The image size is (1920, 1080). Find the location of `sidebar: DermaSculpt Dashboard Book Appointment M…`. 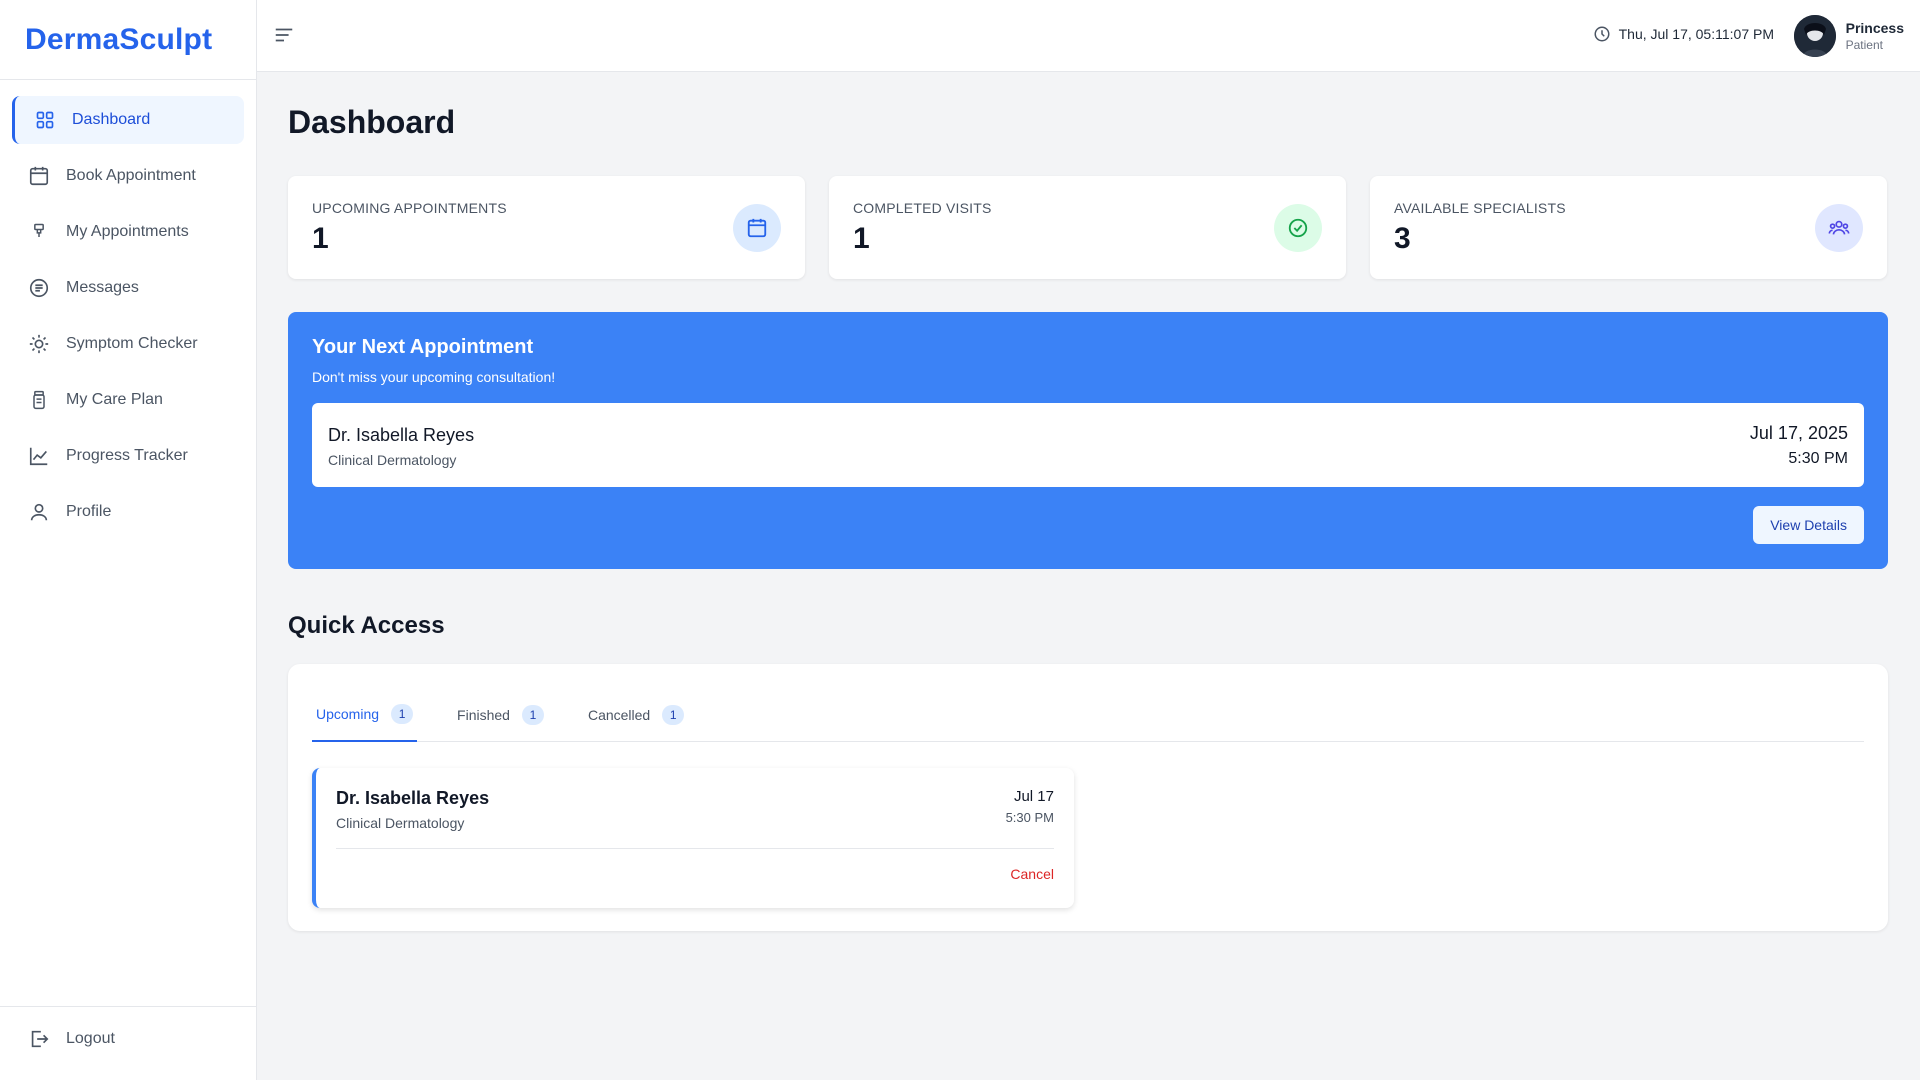

sidebar: DermaSculpt Dashboard Book Appointment M… is located at coordinates (128, 540).